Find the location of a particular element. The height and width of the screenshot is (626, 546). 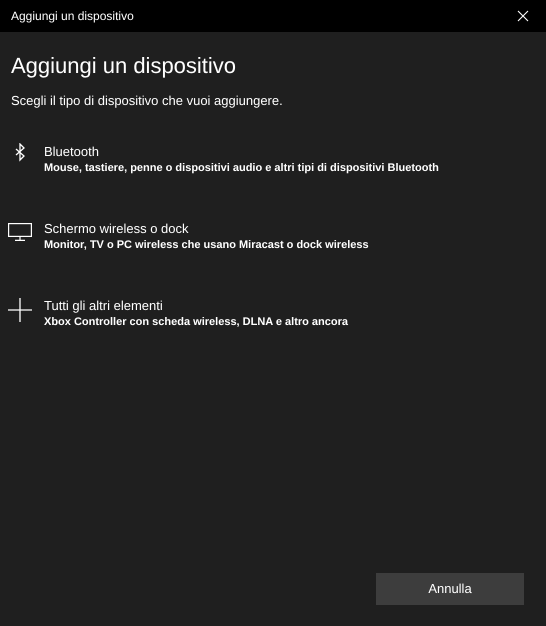

option-title: Tutti gli altri elementi is located at coordinates (104, 305).